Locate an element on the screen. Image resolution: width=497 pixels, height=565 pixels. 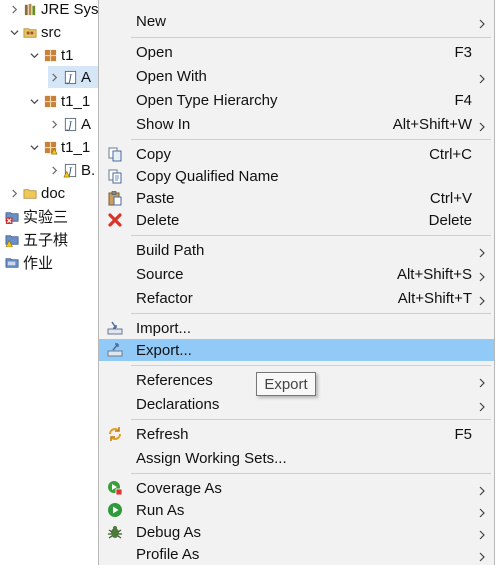
package-warning-icon is located at coordinates (50, 147).